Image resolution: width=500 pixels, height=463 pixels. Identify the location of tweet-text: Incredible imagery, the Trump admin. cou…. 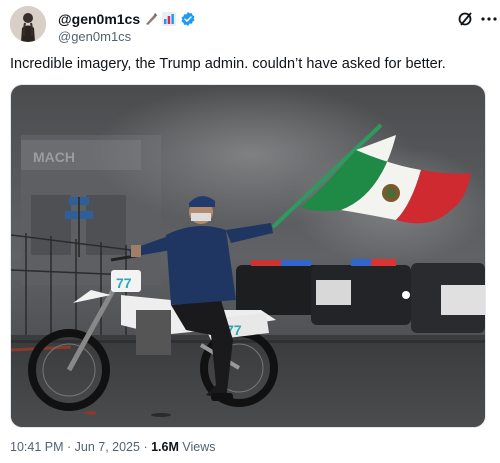
(228, 64).